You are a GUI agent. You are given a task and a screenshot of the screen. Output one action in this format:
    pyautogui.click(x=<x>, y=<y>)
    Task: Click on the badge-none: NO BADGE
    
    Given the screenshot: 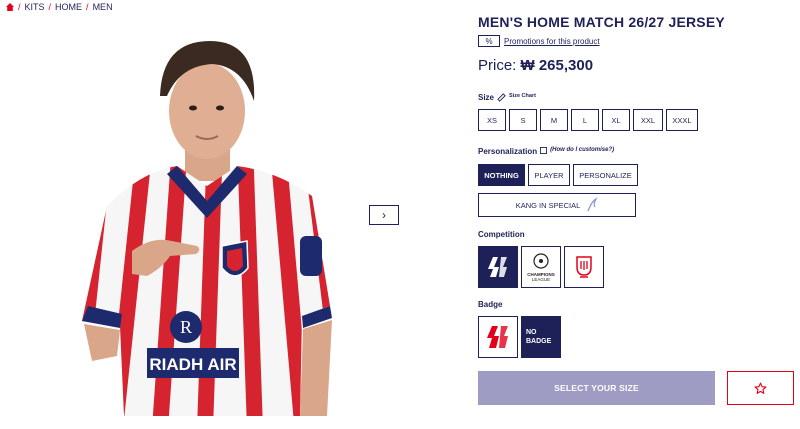 What is the action you would take?
    pyautogui.click(x=541, y=337)
    